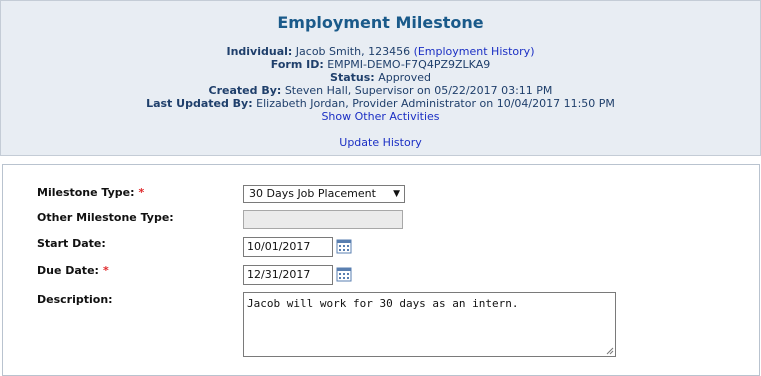 The image size is (761, 376). What do you see at coordinates (86, 192) in the screenshot?
I see `milestone-type-label-text: Milestone Type:` at bounding box center [86, 192].